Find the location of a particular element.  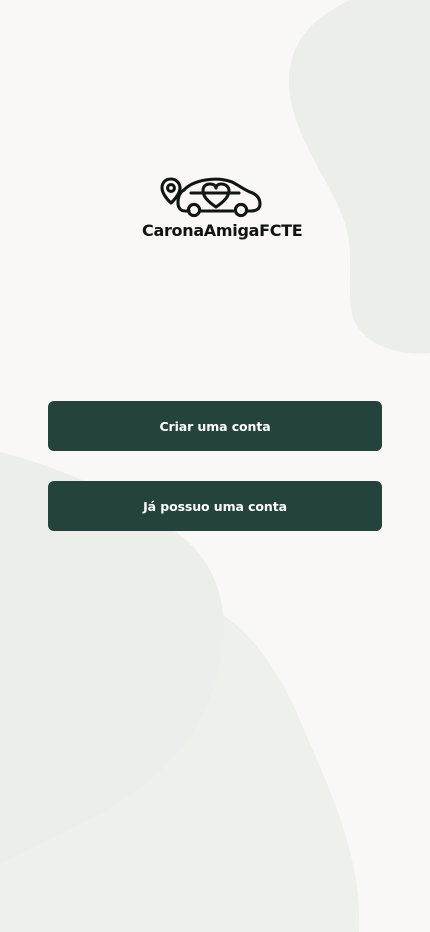

app-logo: CaronaAmigaFCTE is located at coordinates (222, 207).